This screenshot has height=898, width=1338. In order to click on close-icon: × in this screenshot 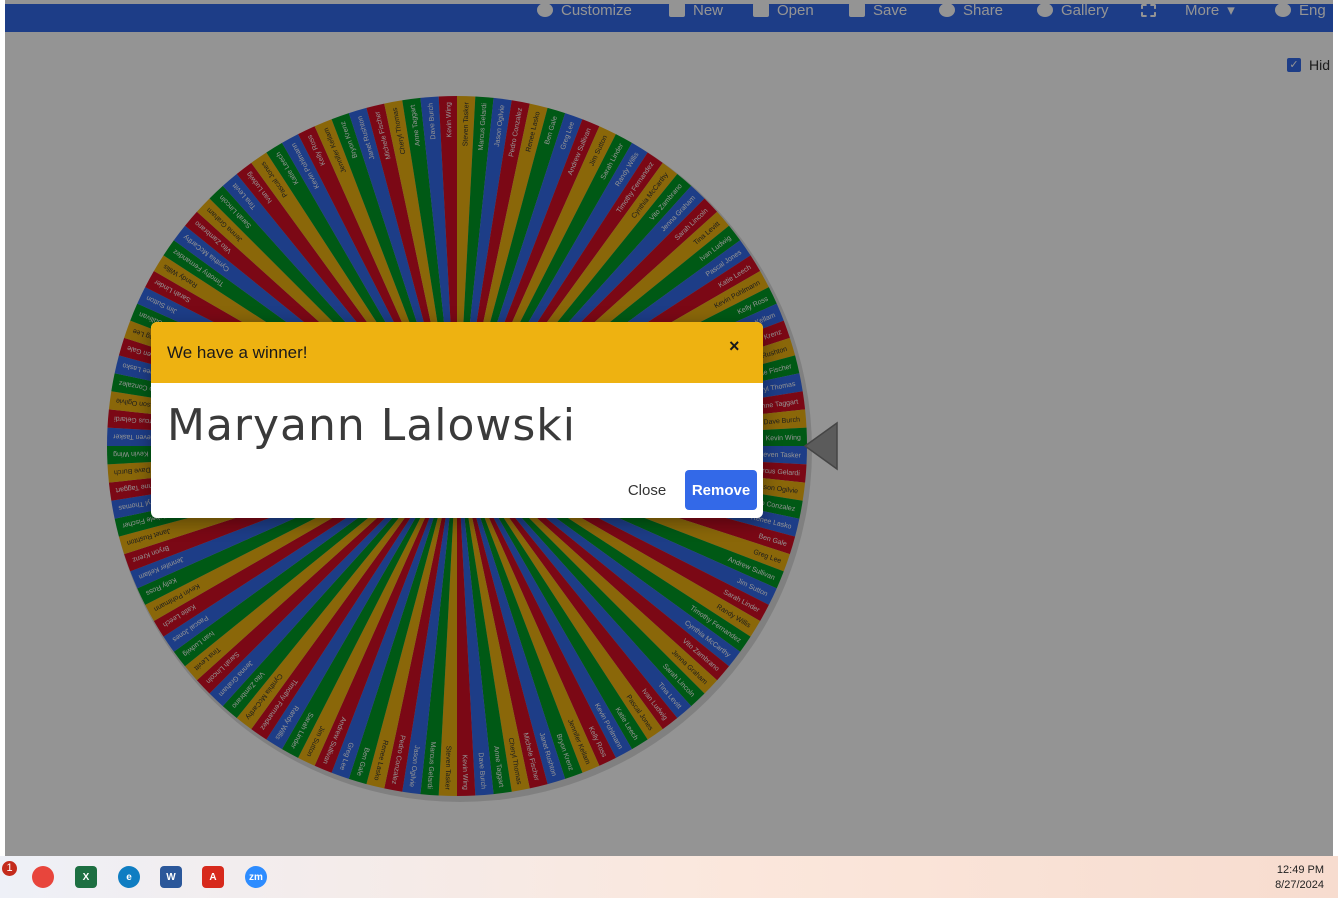, I will do `click(734, 346)`.